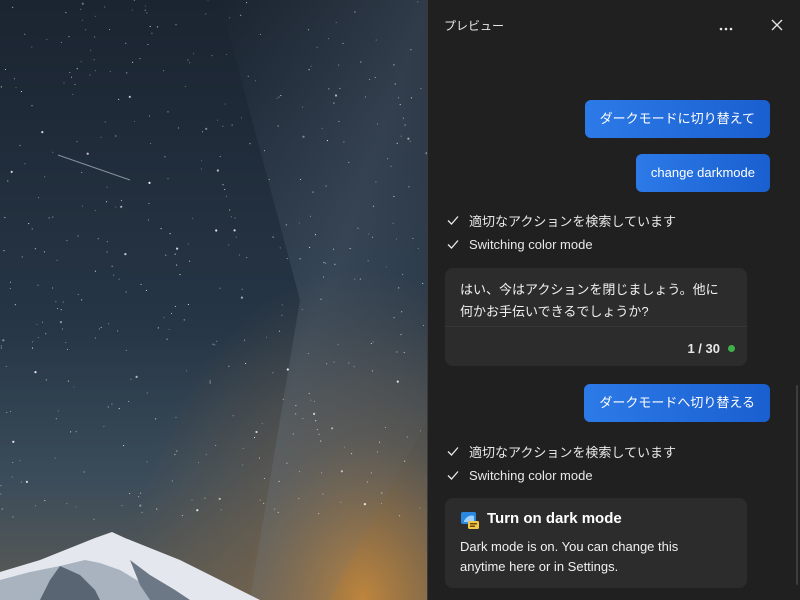 The width and height of the screenshot is (800, 600). What do you see at coordinates (554, 518) in the screenshot?
I see `action-card-title: Turn on dark mode` at bounding box center [554, 518].